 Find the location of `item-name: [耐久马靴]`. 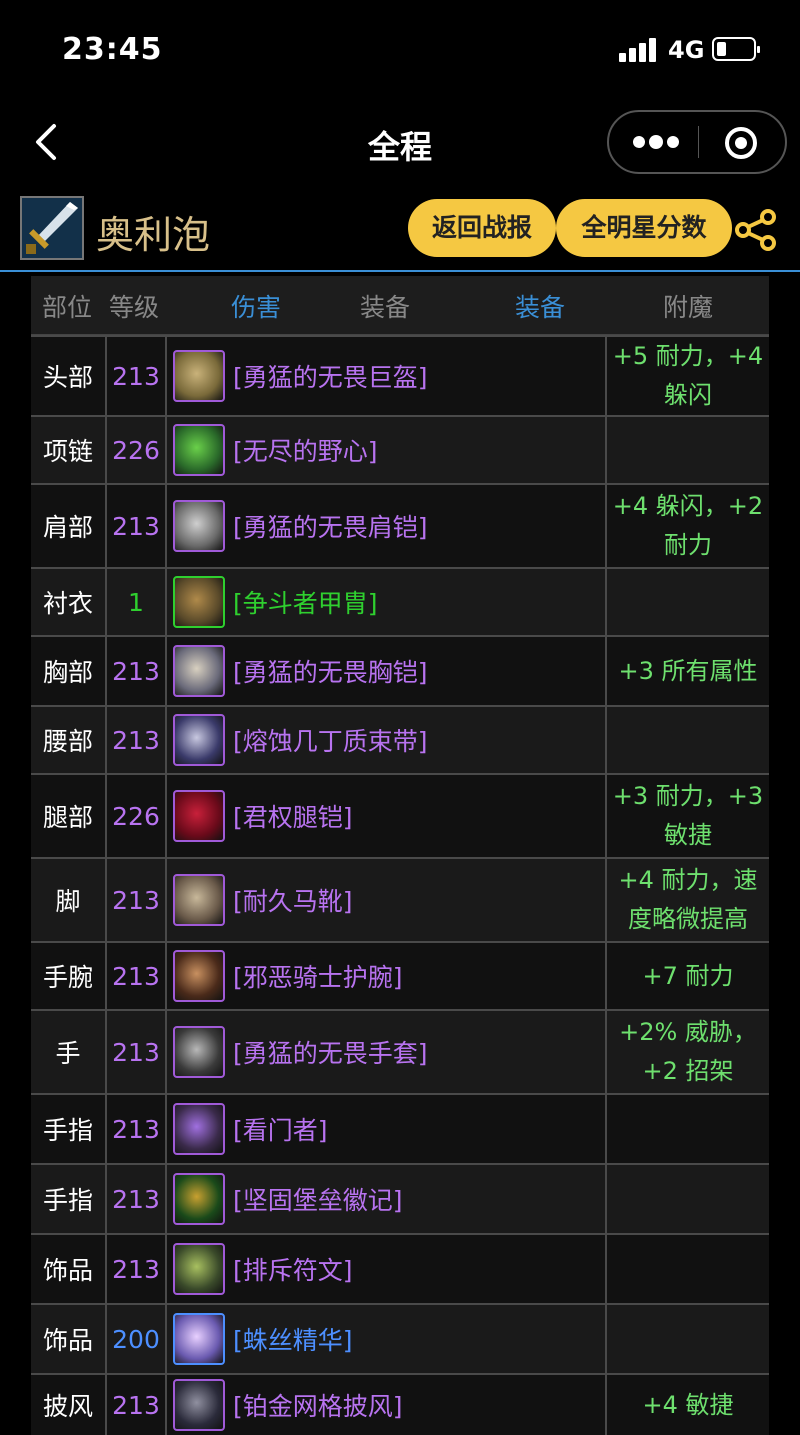

item-name: [耐久马靴] is located at coordinates (293, 900).